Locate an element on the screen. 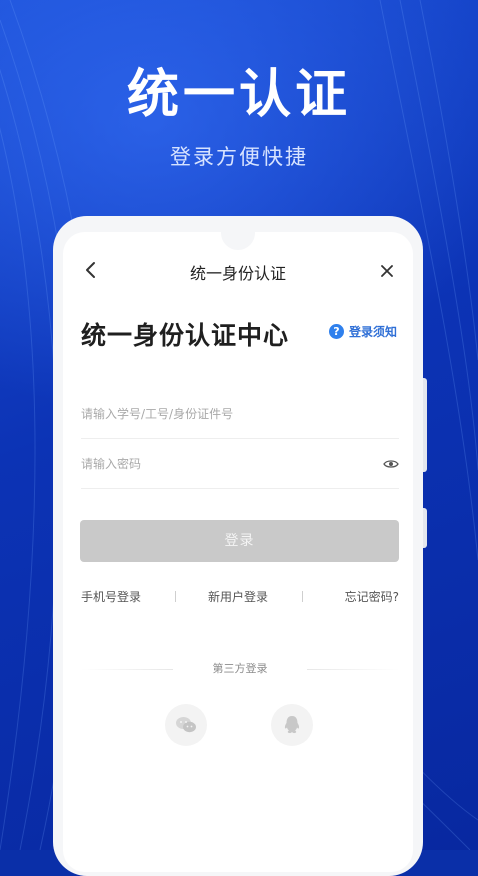 The image size is (478, 876). qq-icon is located at coordinates (292, 725).